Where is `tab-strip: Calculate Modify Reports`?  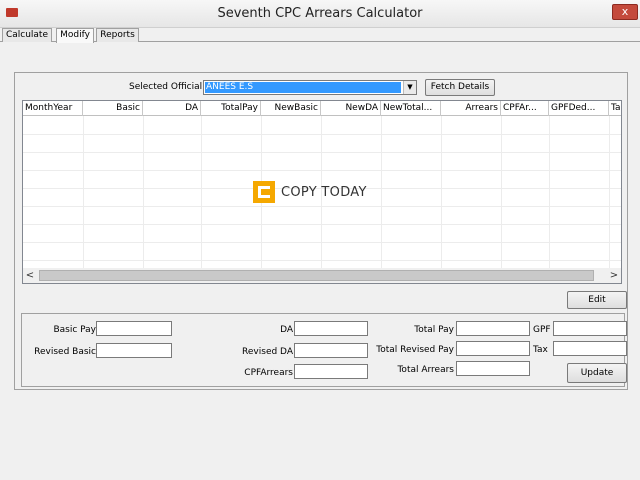
tab-strip: Calculate Modify Reports is located at coordinates (320, 35).